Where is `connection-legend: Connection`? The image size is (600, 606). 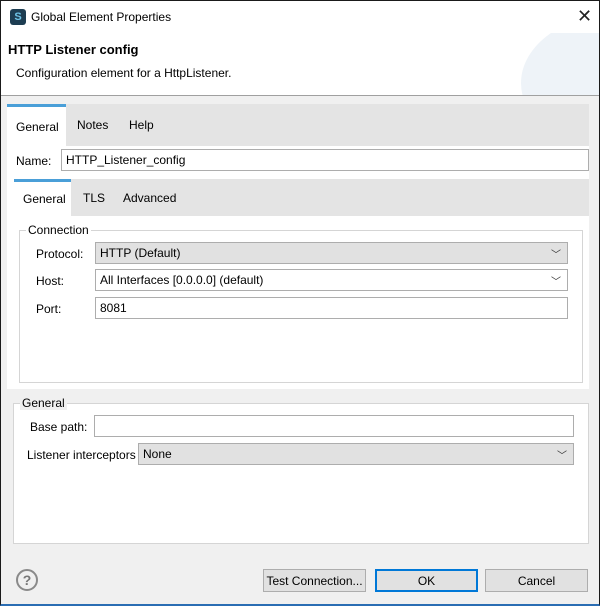 connection-legend: Connection is located at coordinates (58, 230).